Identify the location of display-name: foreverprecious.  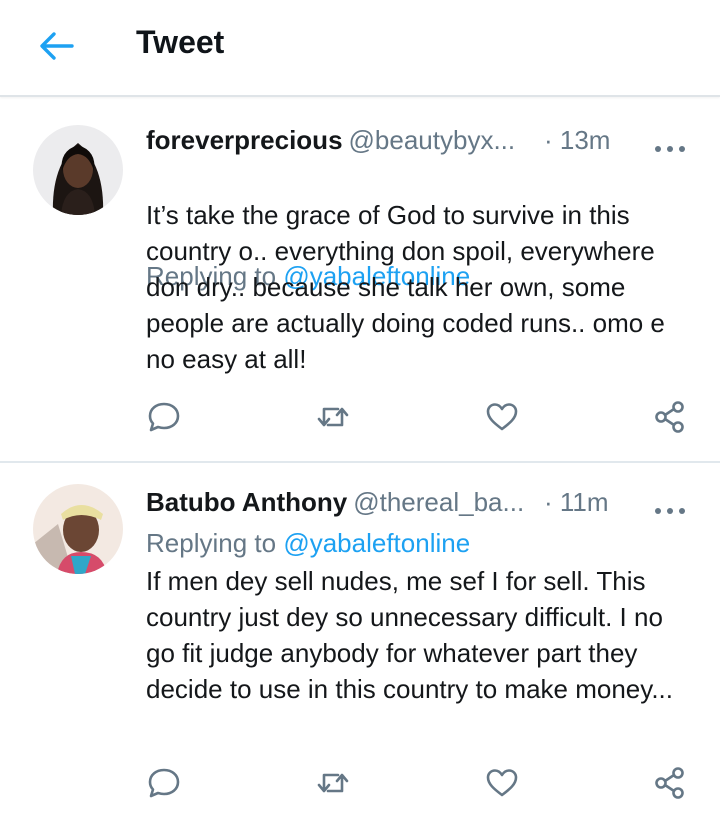
(244, 140).